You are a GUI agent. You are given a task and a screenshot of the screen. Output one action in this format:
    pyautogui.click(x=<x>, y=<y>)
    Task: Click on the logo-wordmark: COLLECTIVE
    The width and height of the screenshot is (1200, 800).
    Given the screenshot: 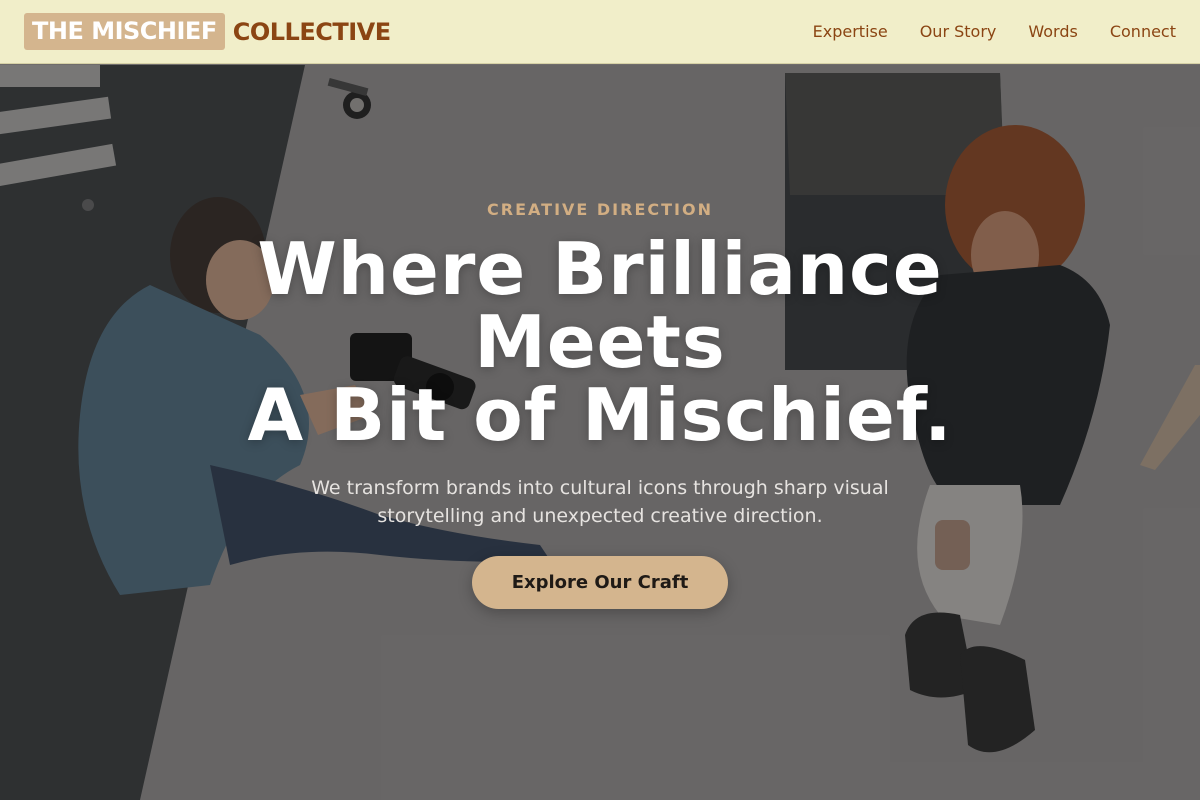 What is the action you would take?
    pyautogui.click(x=311, y=31)
    